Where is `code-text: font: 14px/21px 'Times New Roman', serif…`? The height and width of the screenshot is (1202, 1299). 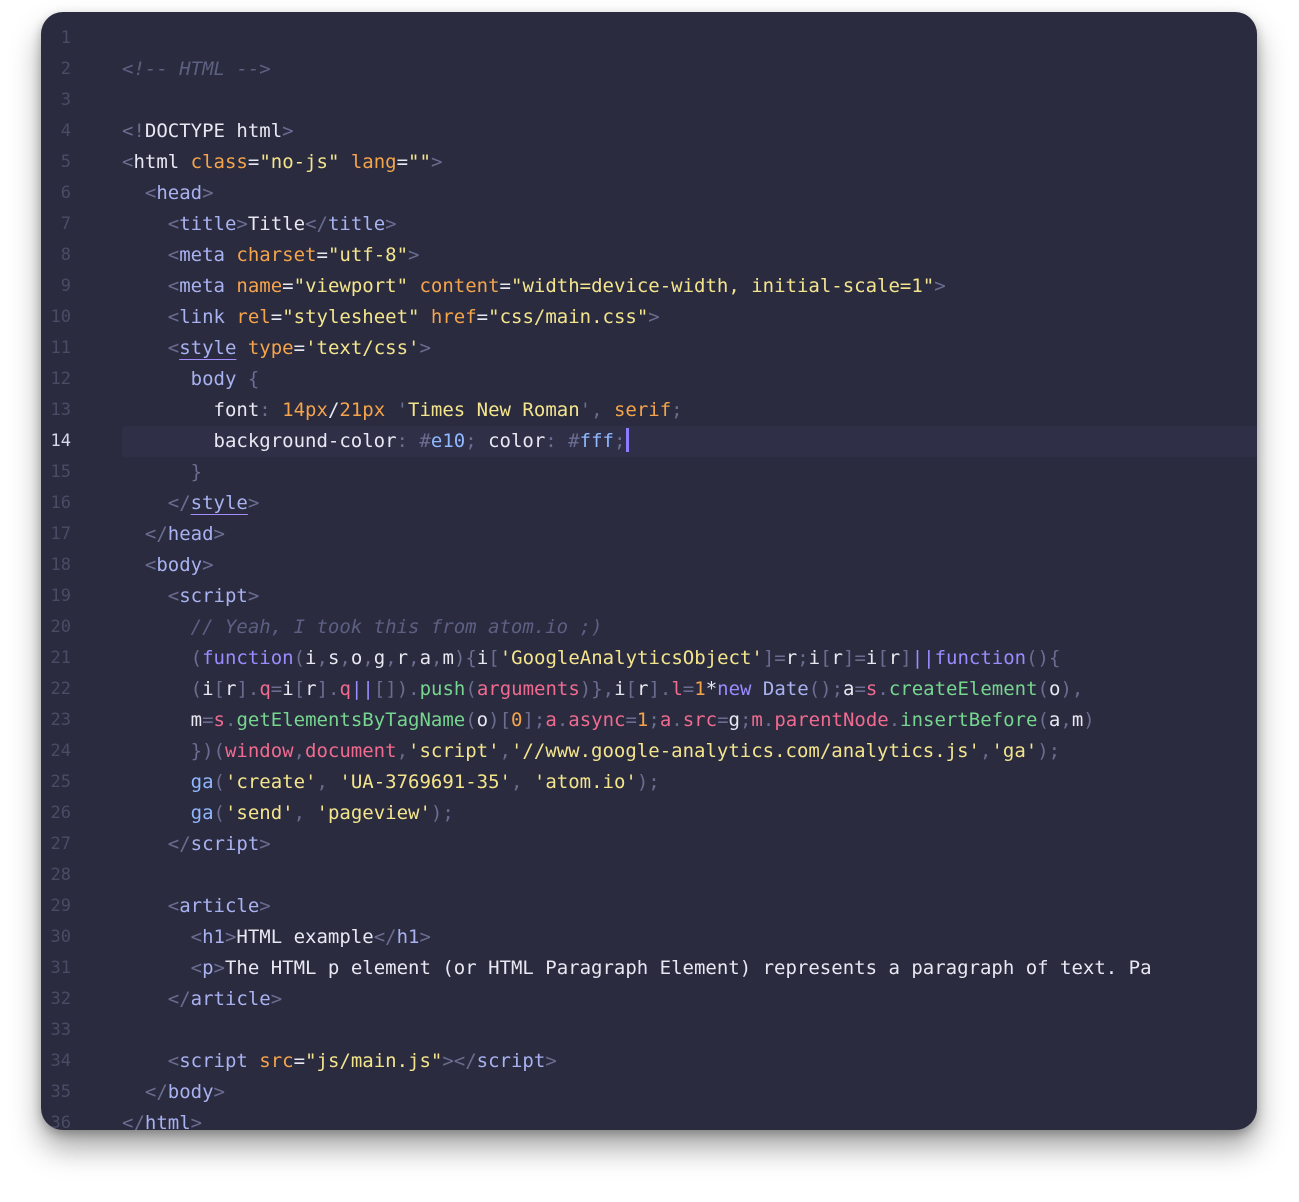 code-text: font: 14px/21px 'Times New Roman', serif… is located at coordinates (689, 410).